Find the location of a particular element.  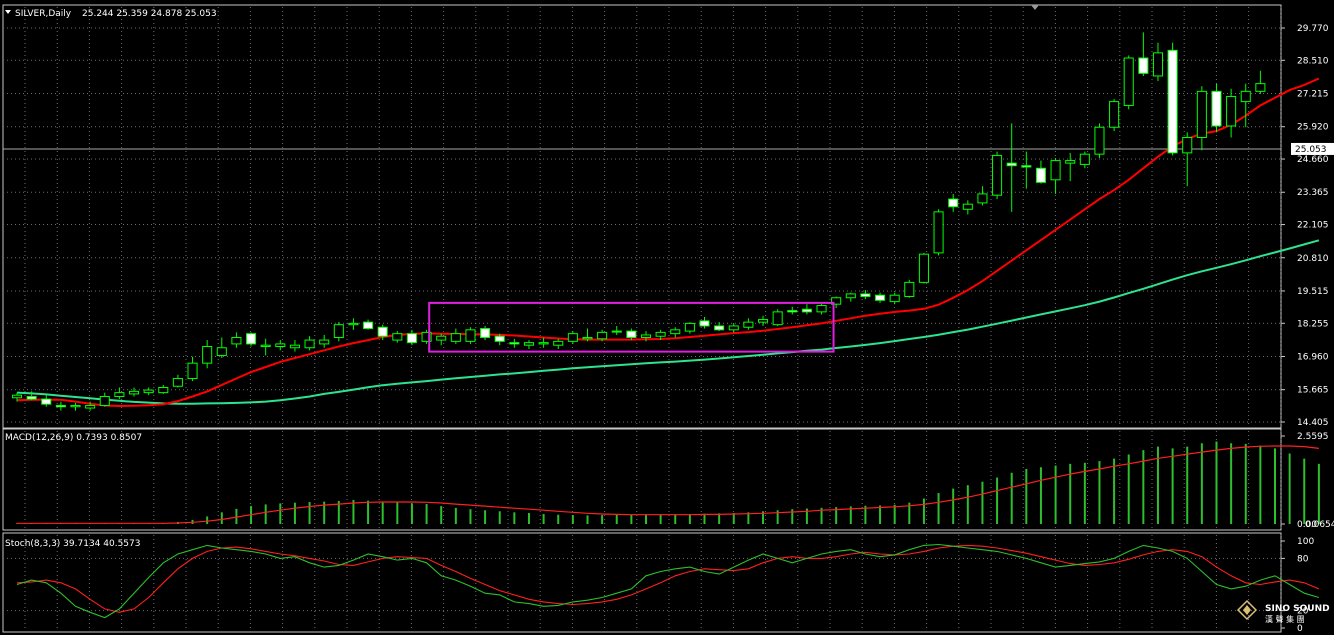

stoch-axis-label: 0 is located at coordinates (1300, 629).